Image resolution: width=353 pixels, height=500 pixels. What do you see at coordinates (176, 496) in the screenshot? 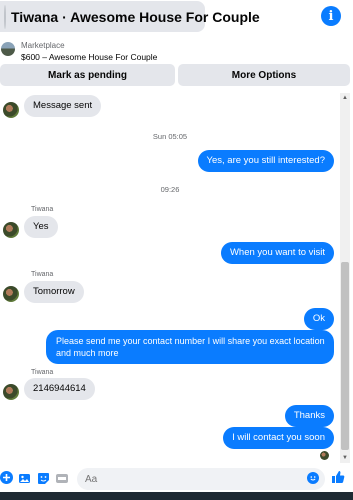
I see `taskbar` at bounding box center [176, 496].